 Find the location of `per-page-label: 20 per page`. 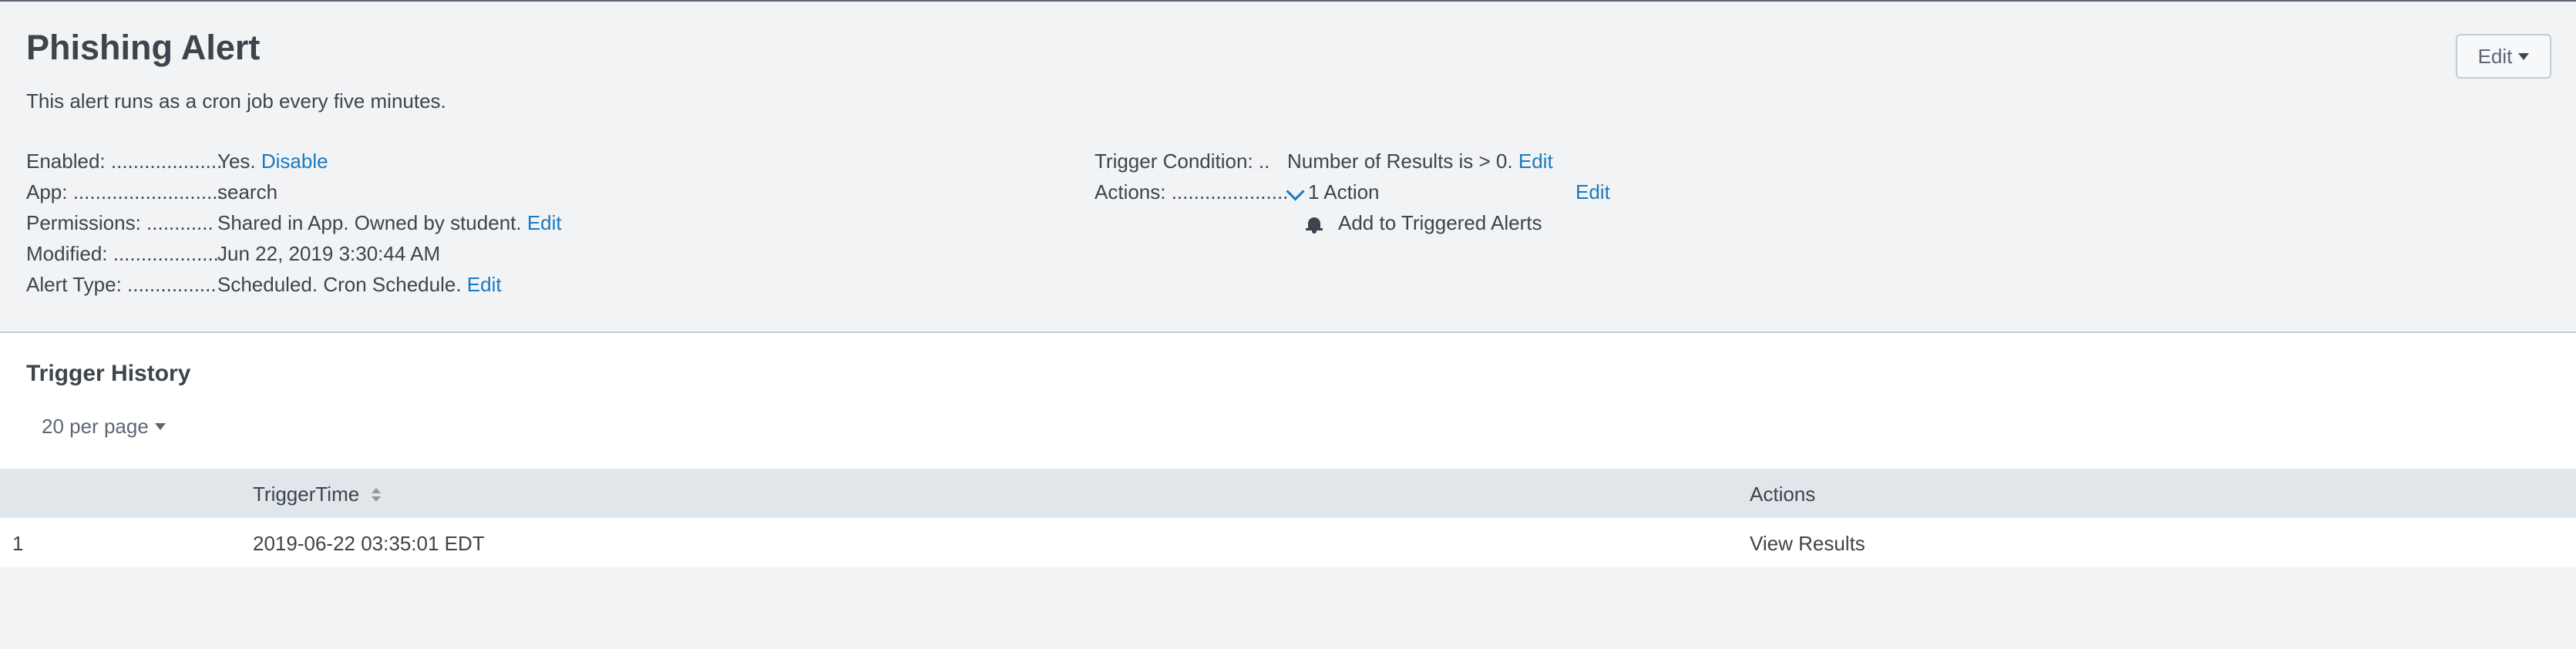

per-page-label: 20 per page is located at coordinates (95, 426).